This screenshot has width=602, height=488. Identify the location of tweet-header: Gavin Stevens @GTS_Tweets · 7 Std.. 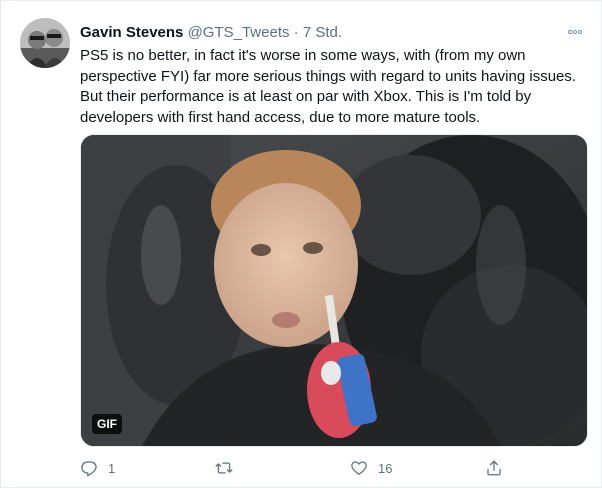
(320, 33).